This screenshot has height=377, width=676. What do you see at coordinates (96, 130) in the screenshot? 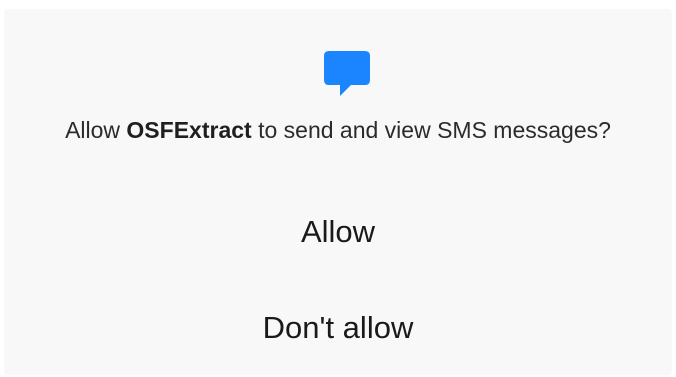
I see `message-prefix: Allow` at bounding box center [96, 130].